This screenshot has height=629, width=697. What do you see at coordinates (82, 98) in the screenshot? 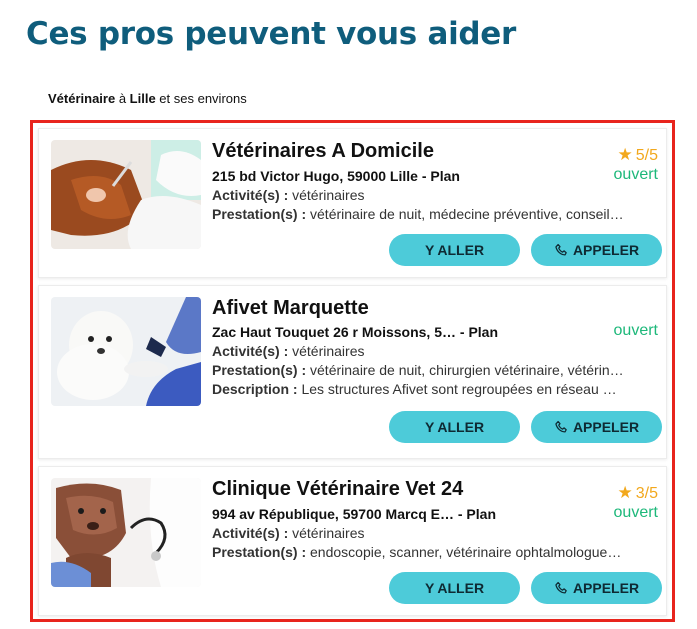
I see `search-category: Vétérinaire` at bounding box center [82, 98].